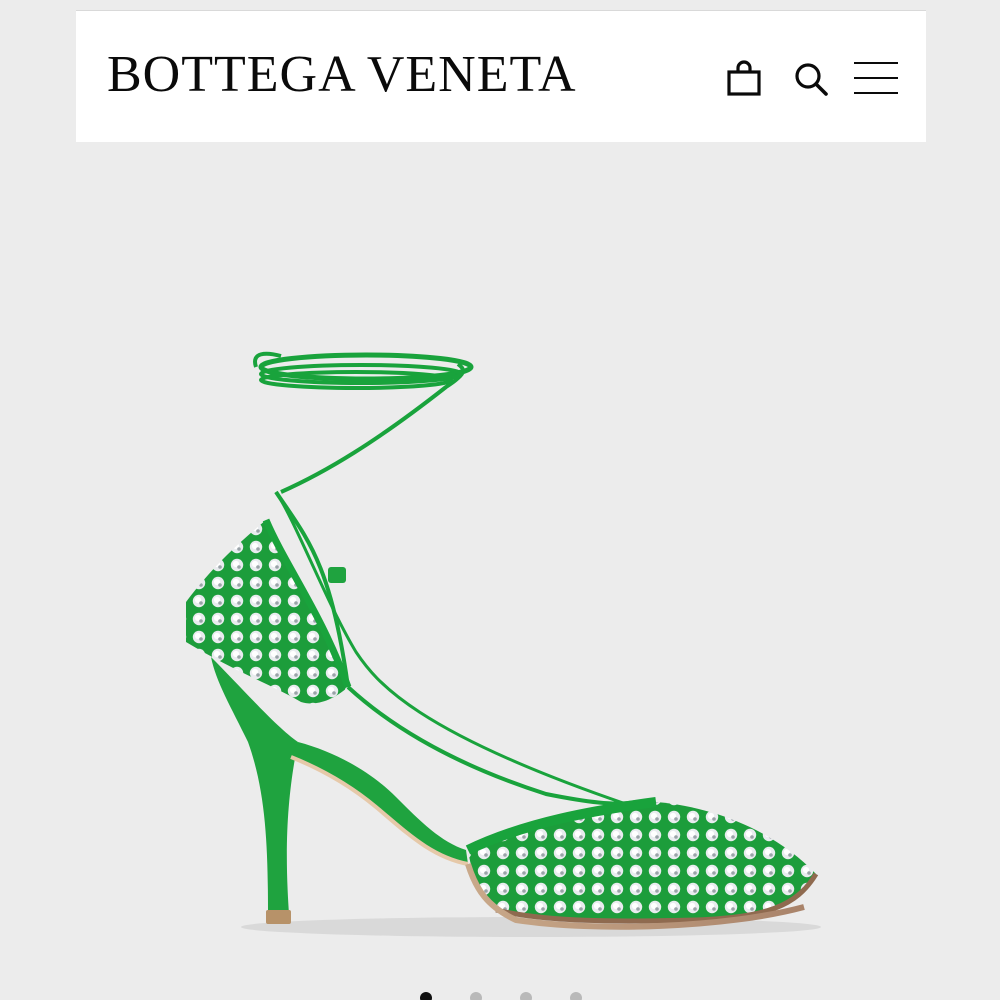 The height and width of the screenshot is (1000, 1000). What do you see at coordinates (501, 5) in the screenshot?
I see `top-divider` at bounding box center [501, 5].